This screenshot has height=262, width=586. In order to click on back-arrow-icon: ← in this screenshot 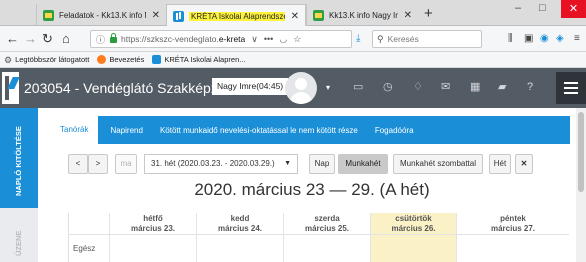, I will do `click(12, 38)`.